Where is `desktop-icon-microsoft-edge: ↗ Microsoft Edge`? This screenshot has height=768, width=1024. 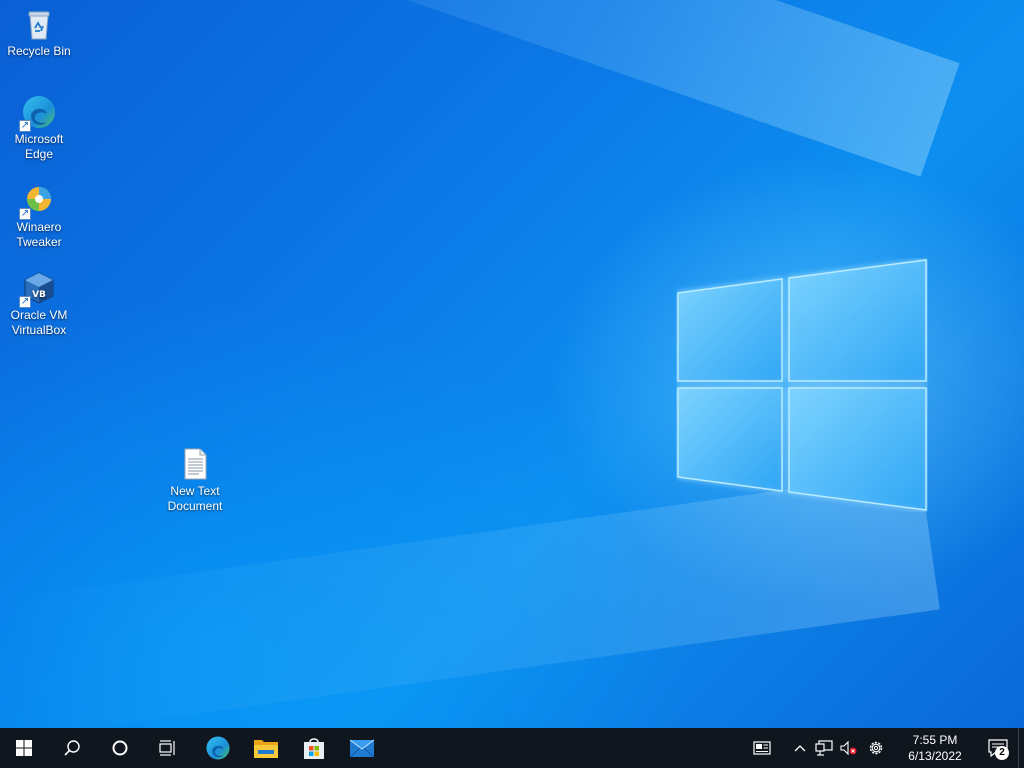
desktop-icon-microsoft-edge: ↗ Microsoft Edge is located at coordinates (39, 126).